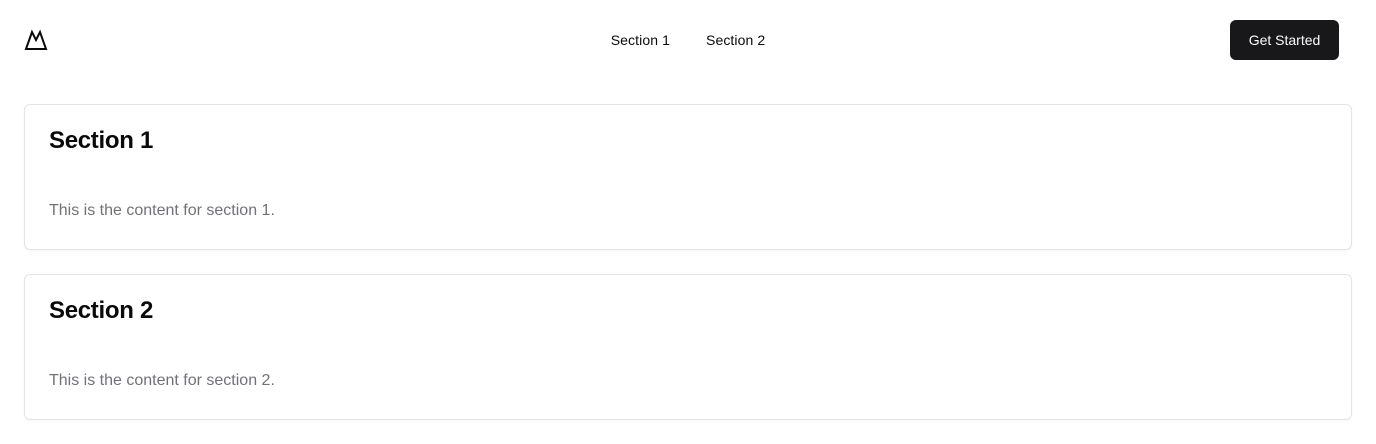 The height and width of the screenshot is (444, 1376). What do you see at coordinates (162, 210) in the screenshot?
I see `section-content: This is the content for section 1.` at bounding box center [162, 210].